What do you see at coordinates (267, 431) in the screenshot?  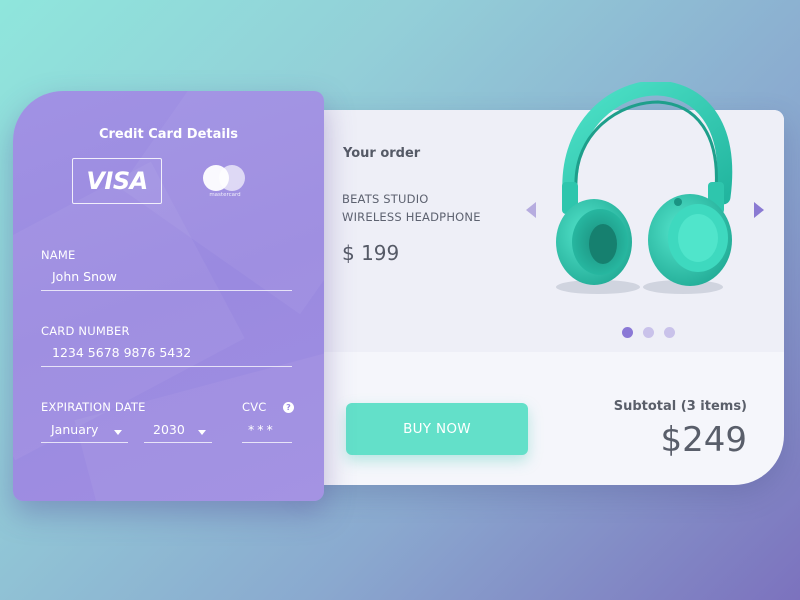 I see `cvc-field: ***` at bounding box center [267, 431].